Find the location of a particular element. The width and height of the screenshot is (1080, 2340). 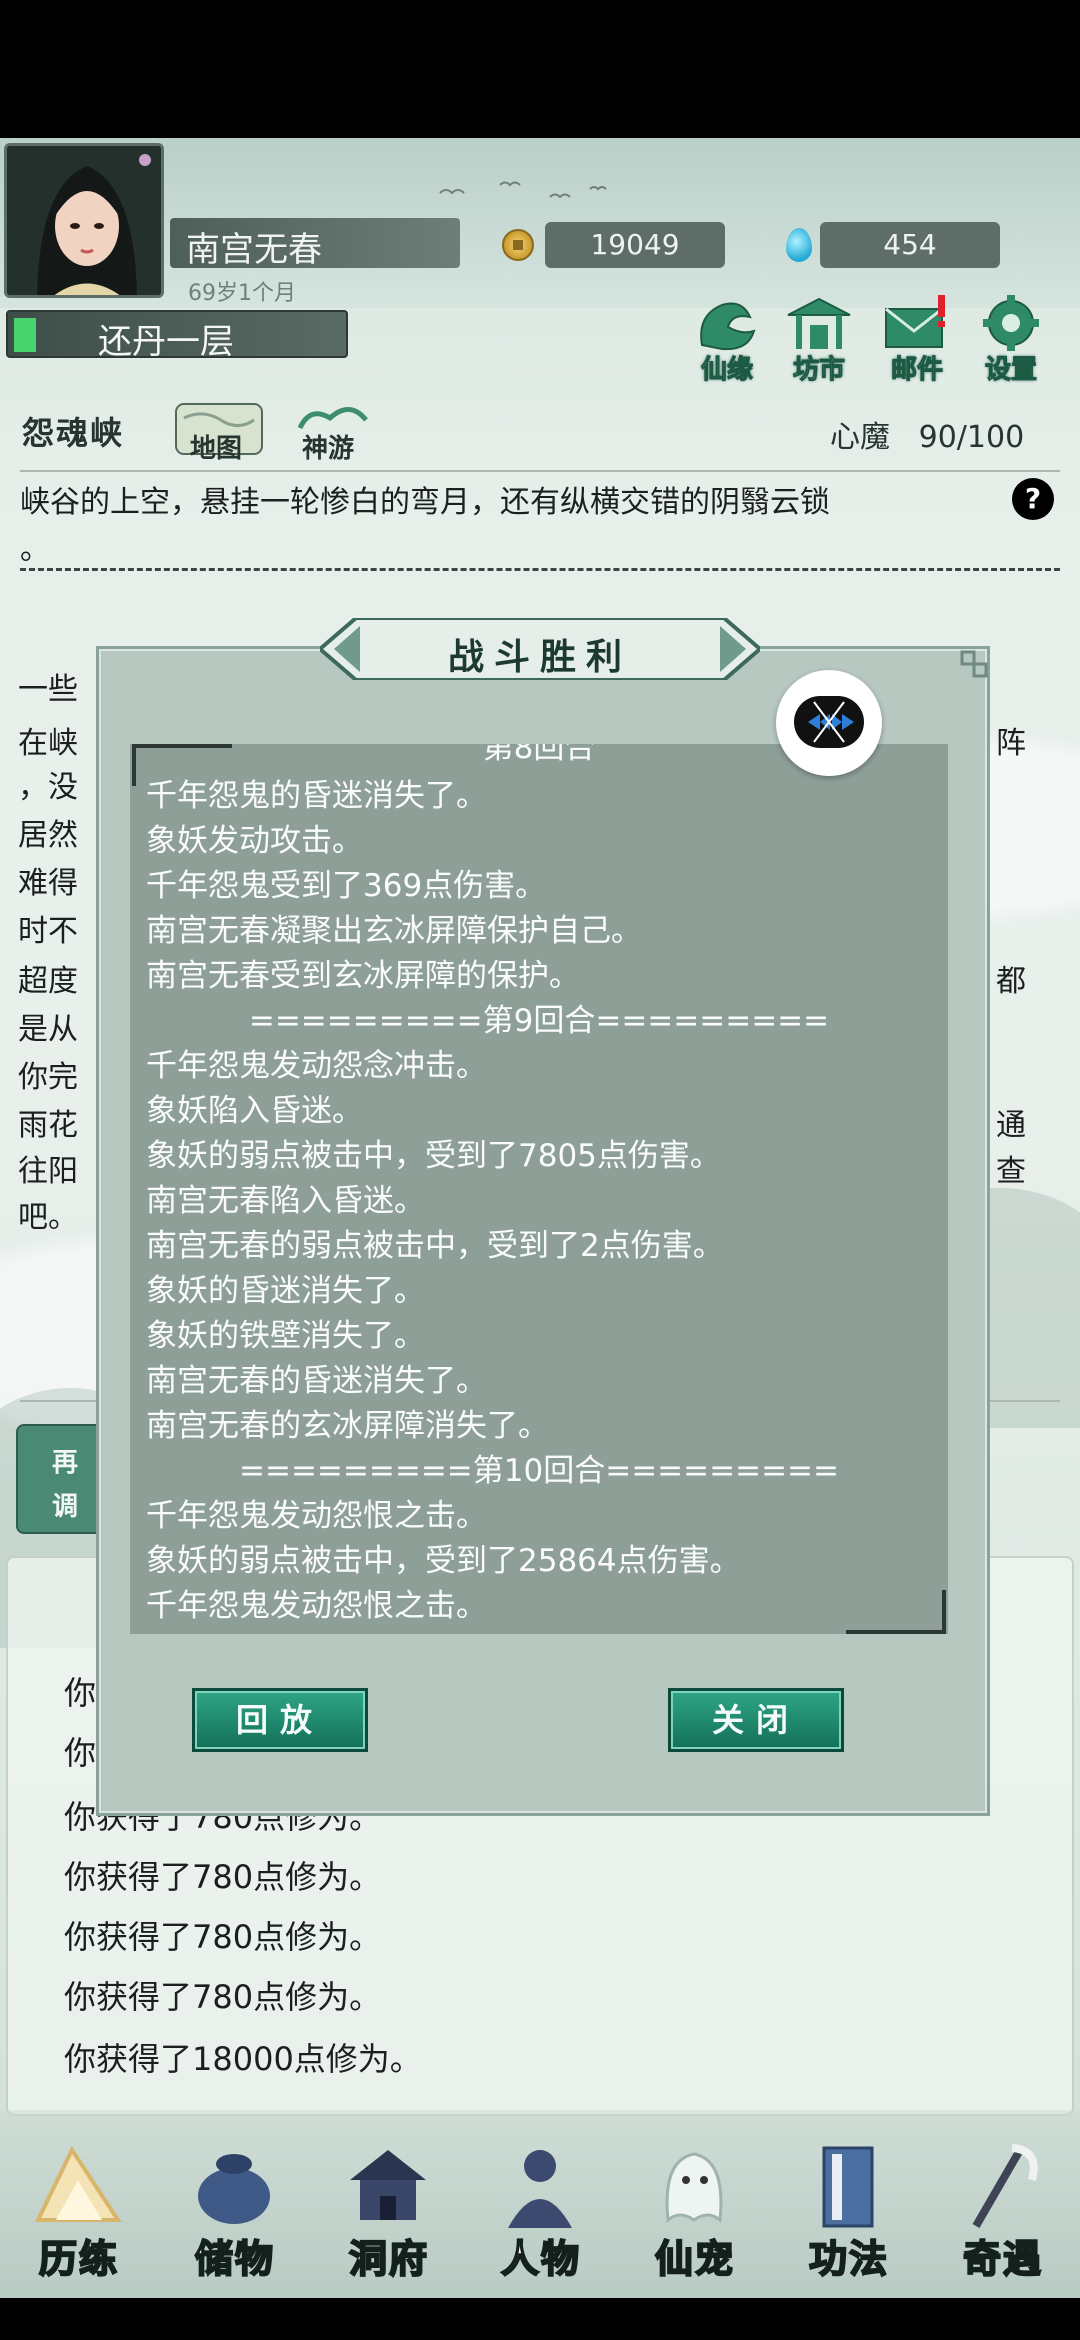

round-separator: =========第10回合========= is located at coordinates (539, 1471).